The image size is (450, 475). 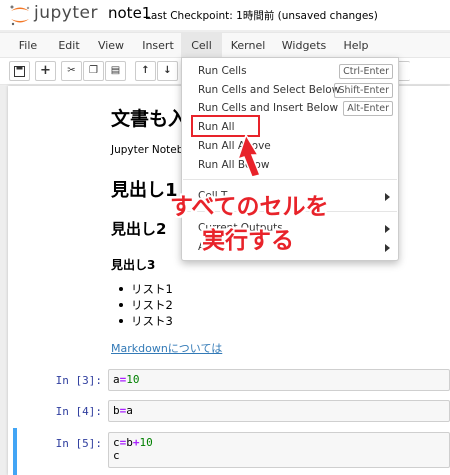 What do you see at coordinates (166, 348) in the screenshot?
I see `markdown-link: Markdownについては` at bounding box center [166, 348].